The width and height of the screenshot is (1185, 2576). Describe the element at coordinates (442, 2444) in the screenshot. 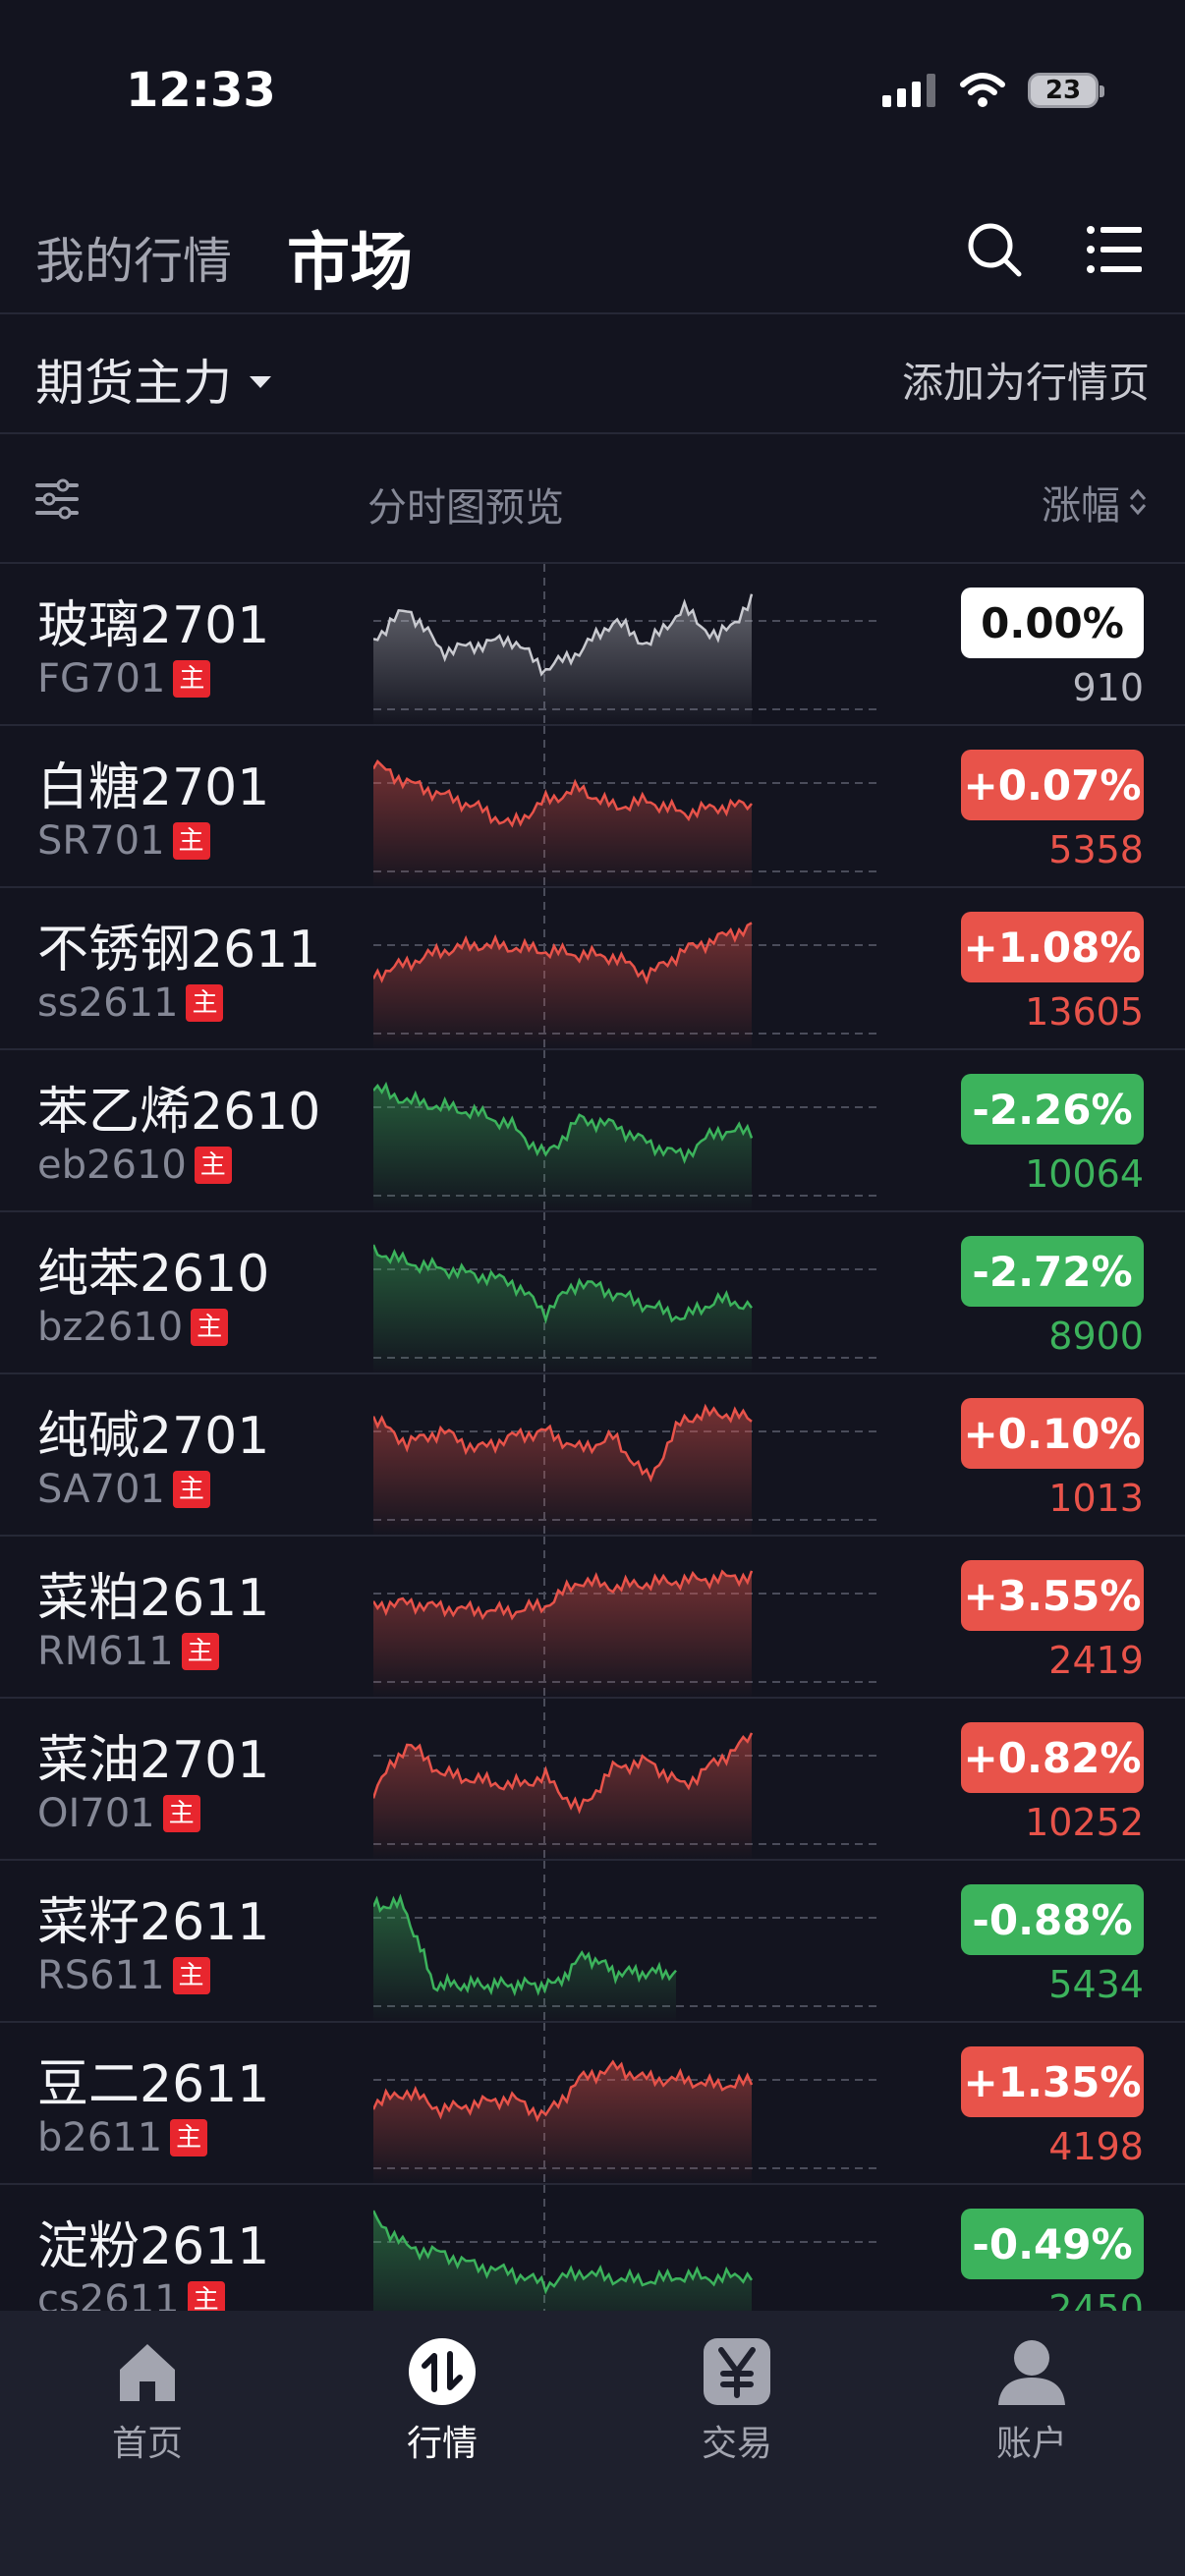

I see `tab-label: 行情` at that location.